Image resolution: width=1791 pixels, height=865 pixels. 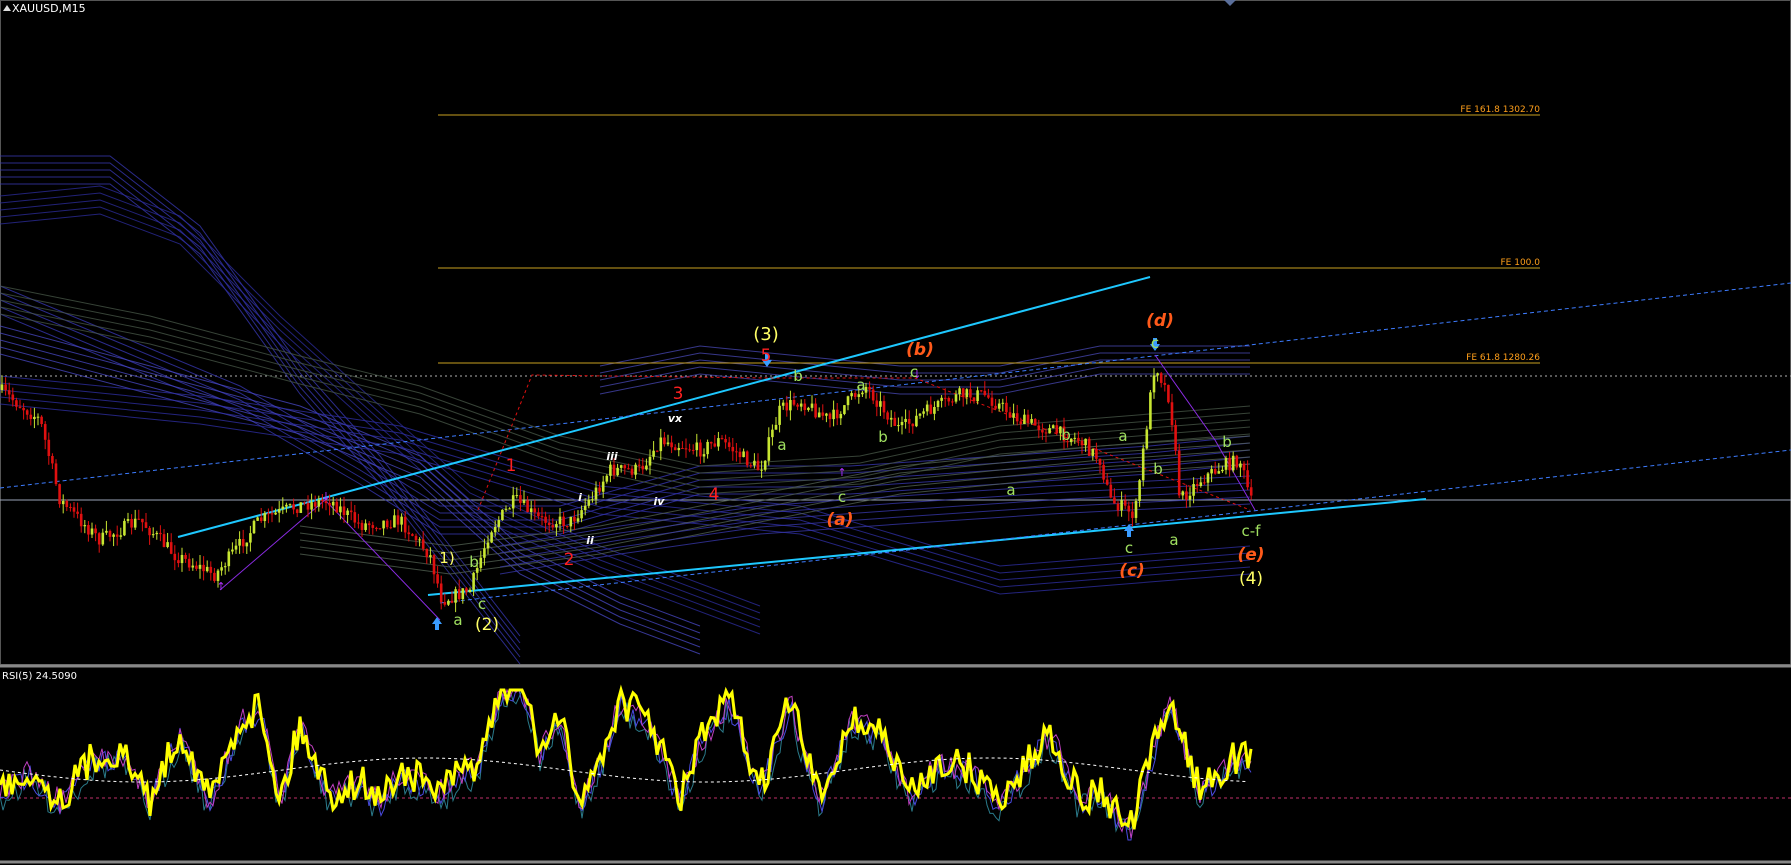 What do you see at coordinates (39, 676) in the screenshot?
I see `rsi-label: RSI(5) 24.5090` at bounding box center [39, 676].